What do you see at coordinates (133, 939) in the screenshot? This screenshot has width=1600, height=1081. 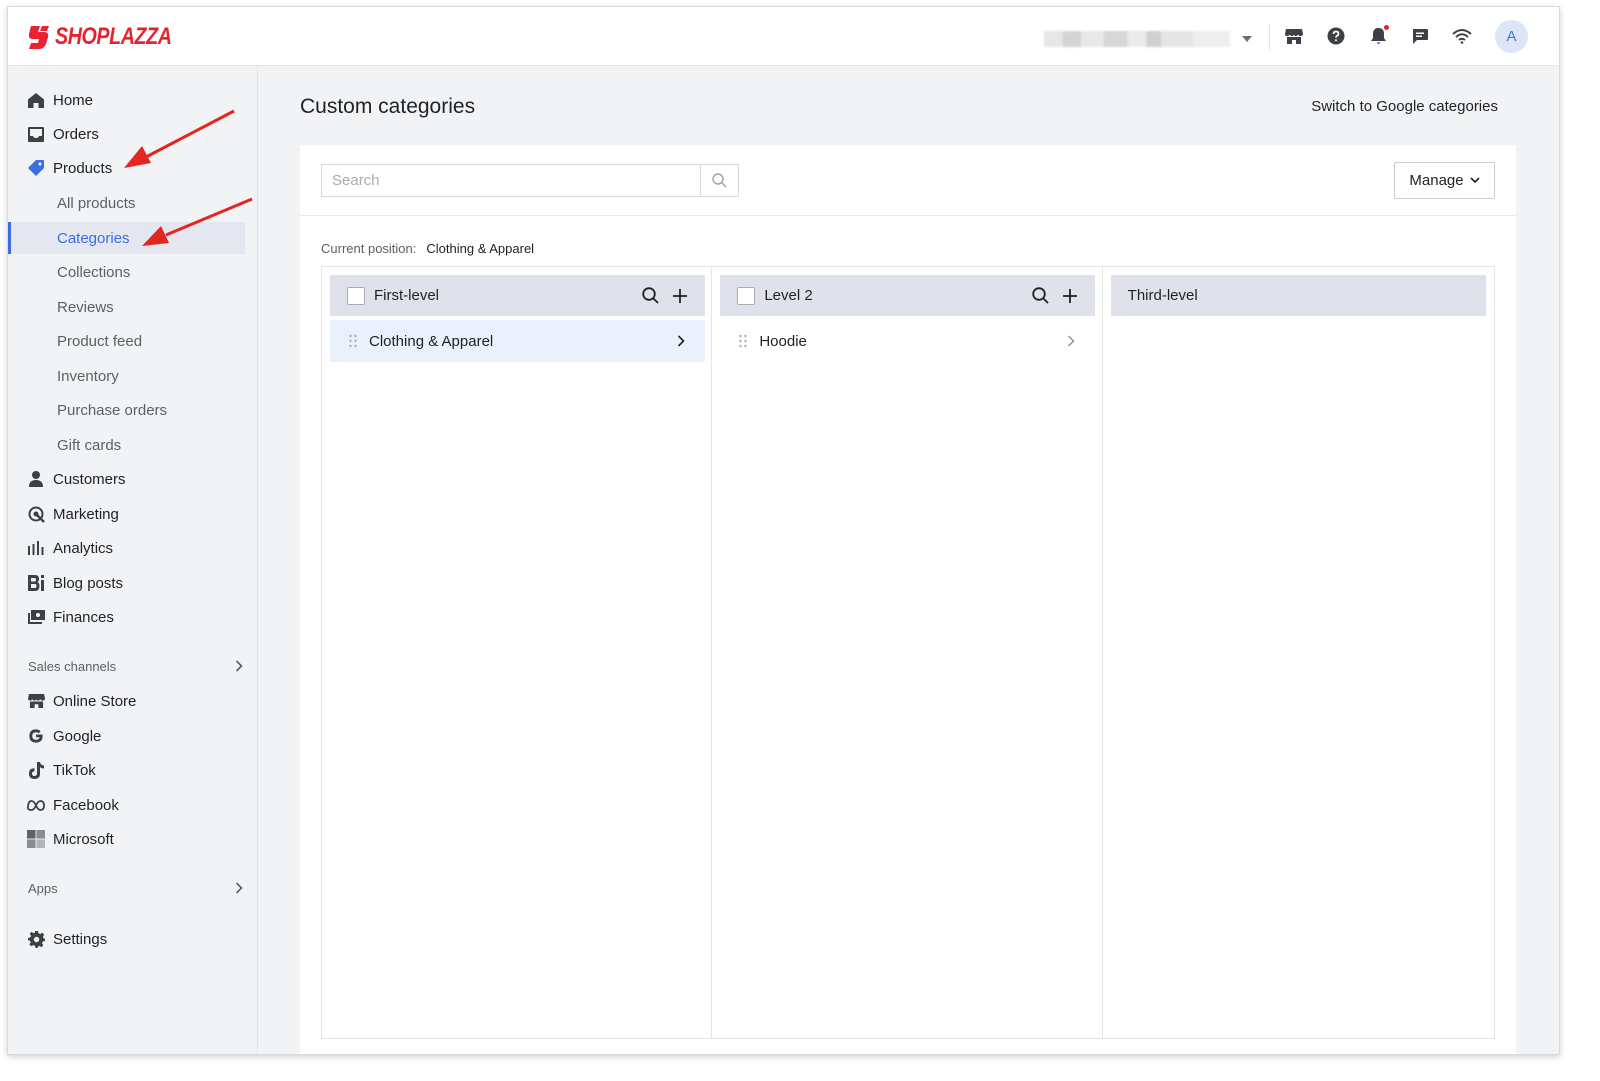 I see `sidebar-item-settings: Settings` at bounding box center [133, 939].